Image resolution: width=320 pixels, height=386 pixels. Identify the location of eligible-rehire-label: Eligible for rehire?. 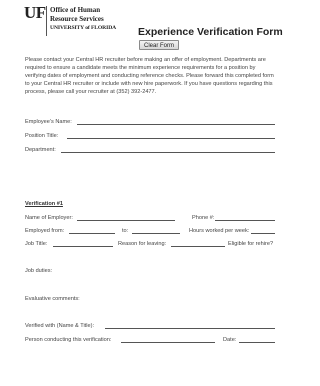
(251, 244).